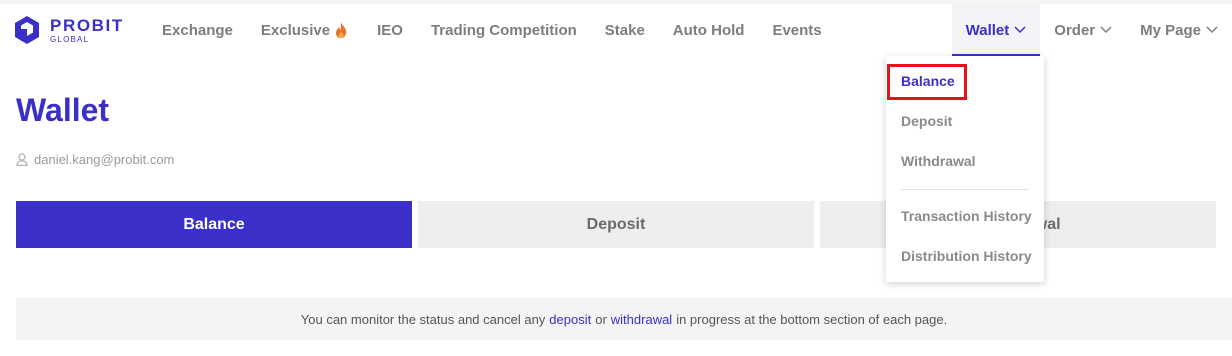  I want to click on nav-auto-hold: Auto Hold, so click(709, 30).